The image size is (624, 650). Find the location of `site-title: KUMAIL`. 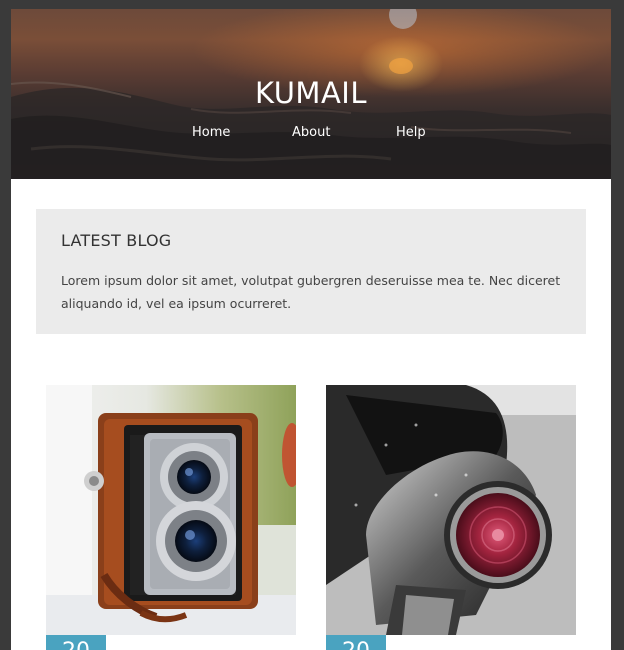

site-title: KUMAIL is located at coordinates (311, 93).